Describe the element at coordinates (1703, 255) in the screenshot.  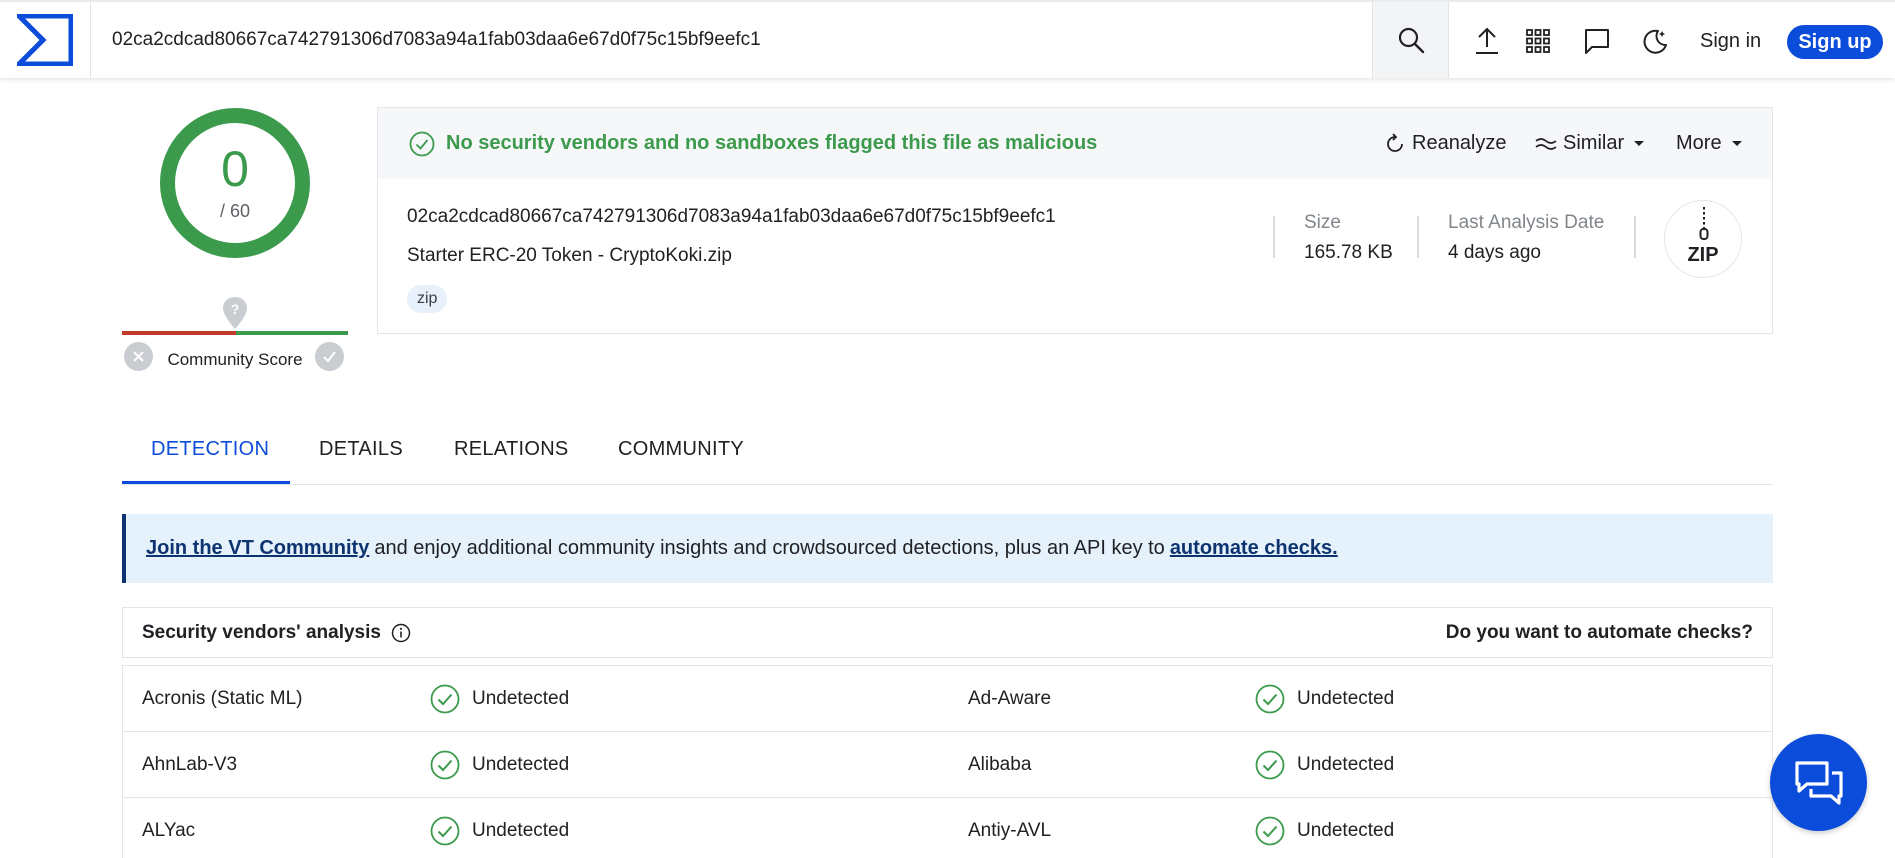
I see `file-type-label: ZIP` at that location.